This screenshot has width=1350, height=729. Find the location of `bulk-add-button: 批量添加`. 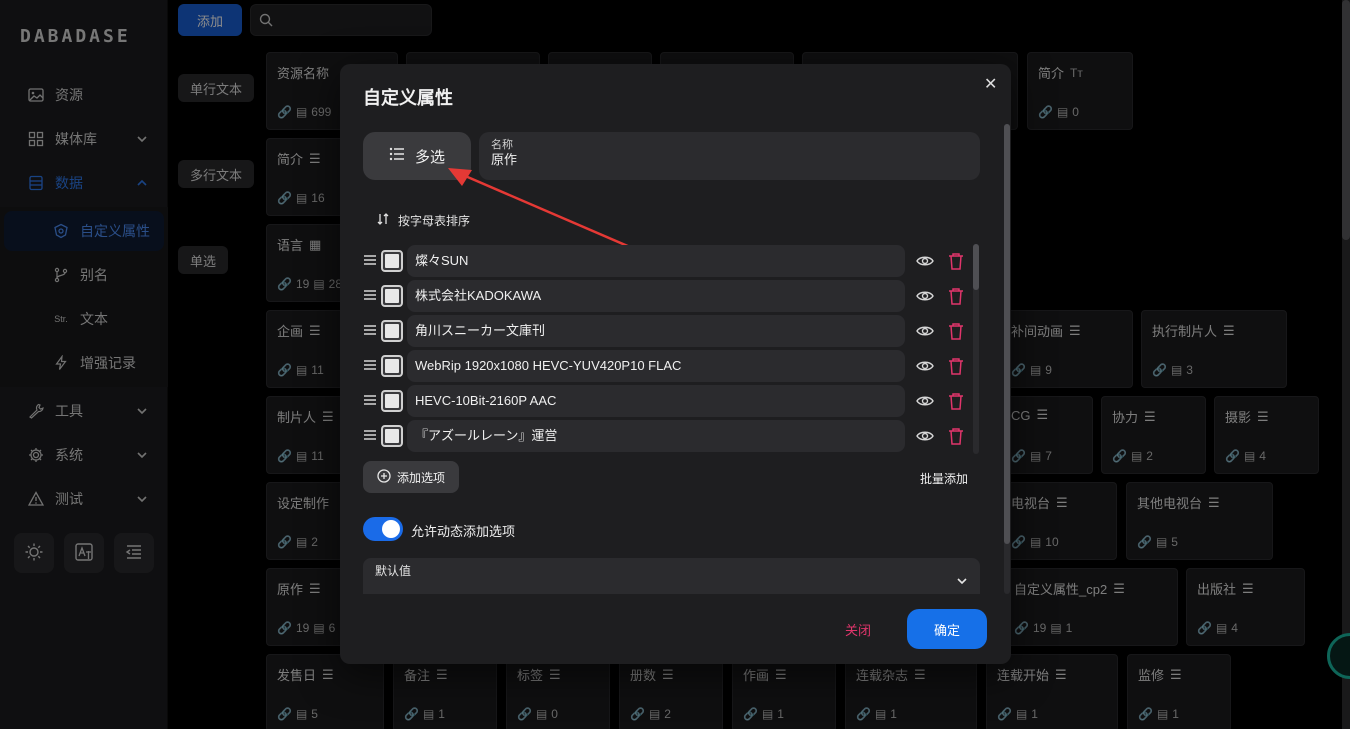

bulk-add-button: 批量添加 is located at coordinates (944, 478).